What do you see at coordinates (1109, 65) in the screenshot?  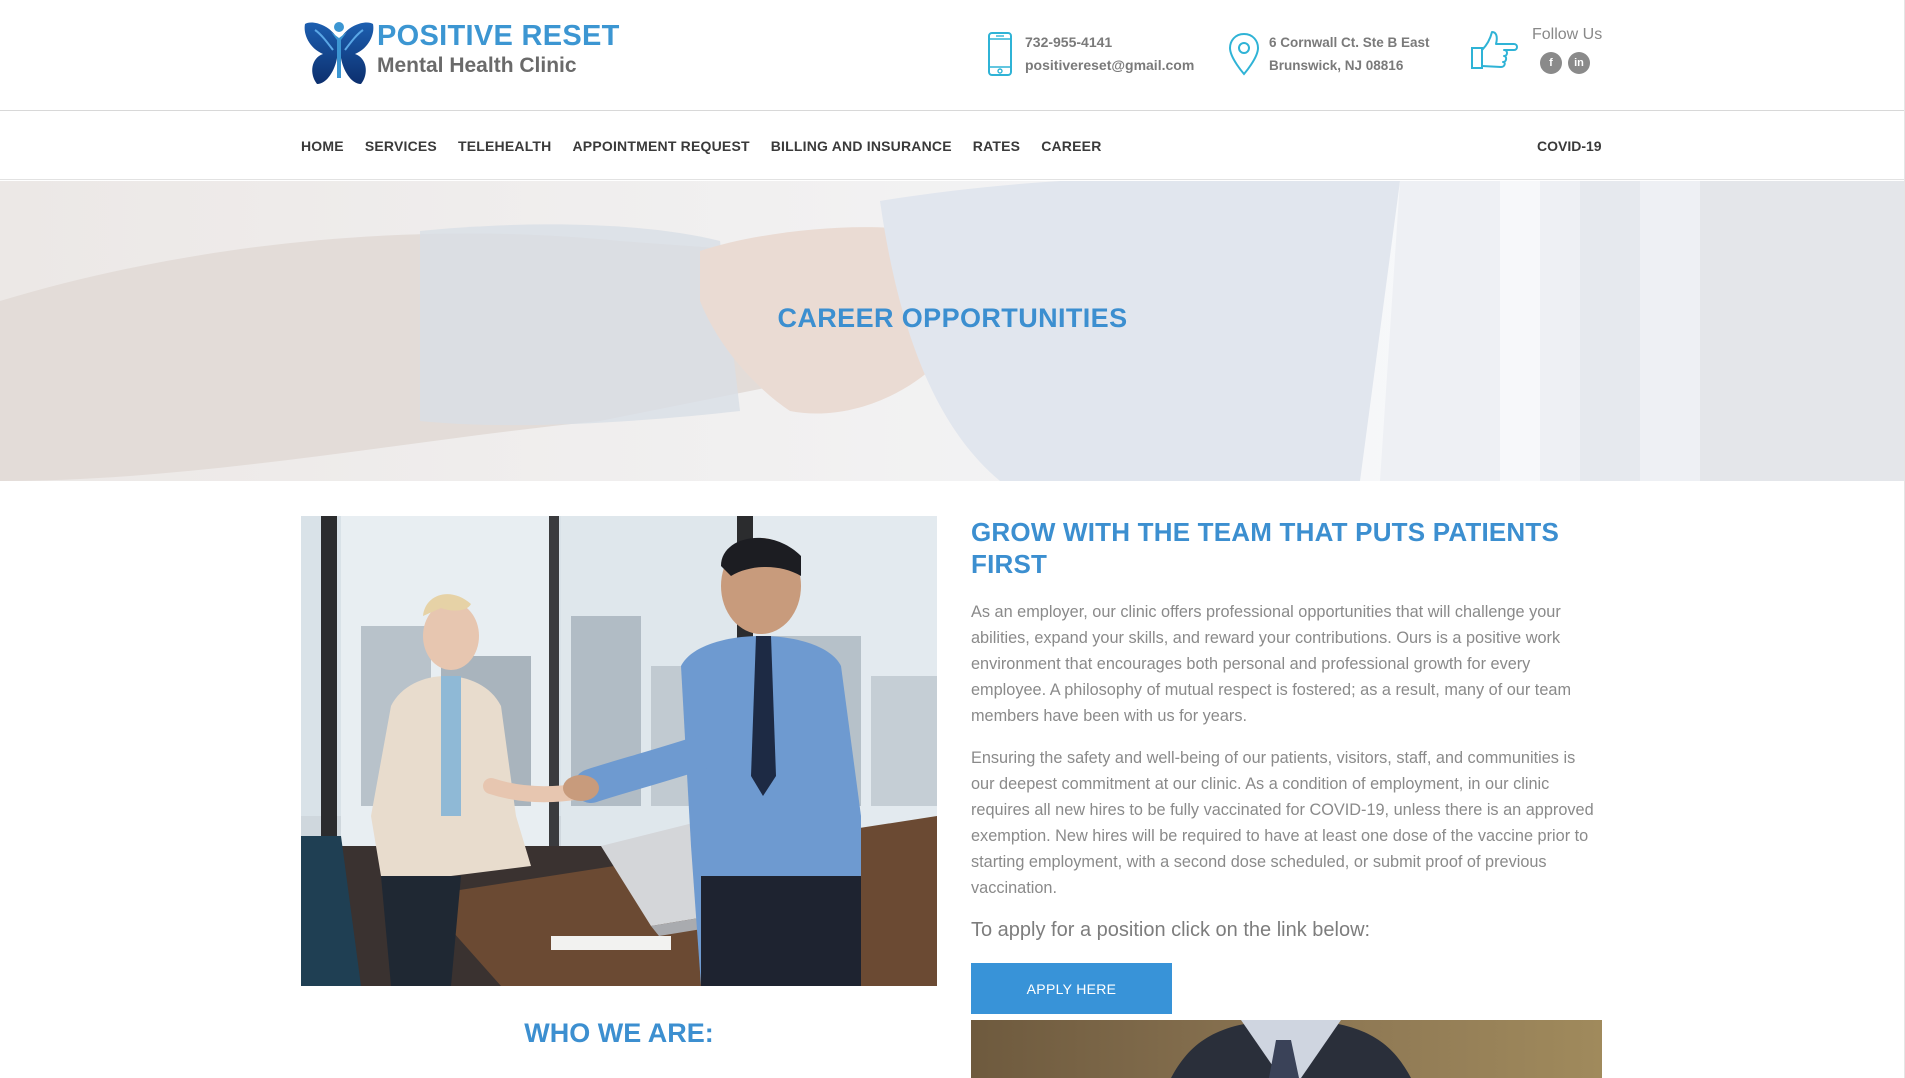 I see `email-address: positivereset@gmail.com` at bounding box center [1109, 65].